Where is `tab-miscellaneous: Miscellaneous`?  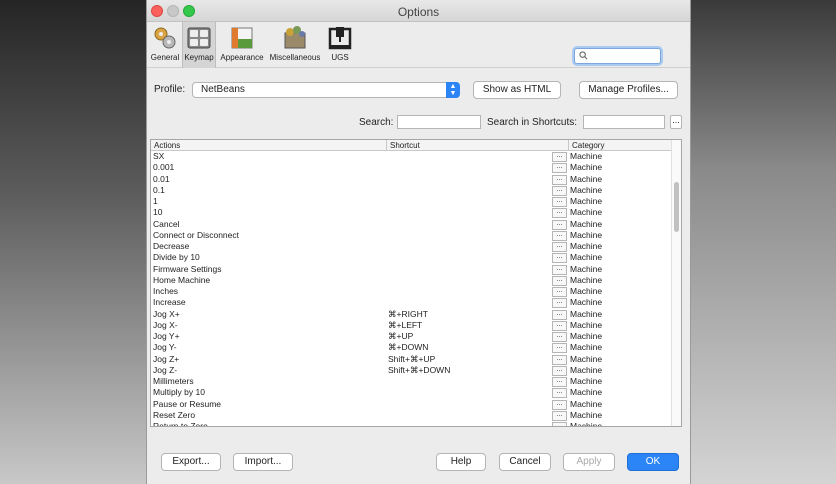
tab-miscellaneous: Miscellaneous is located at coordinates (295, 45).